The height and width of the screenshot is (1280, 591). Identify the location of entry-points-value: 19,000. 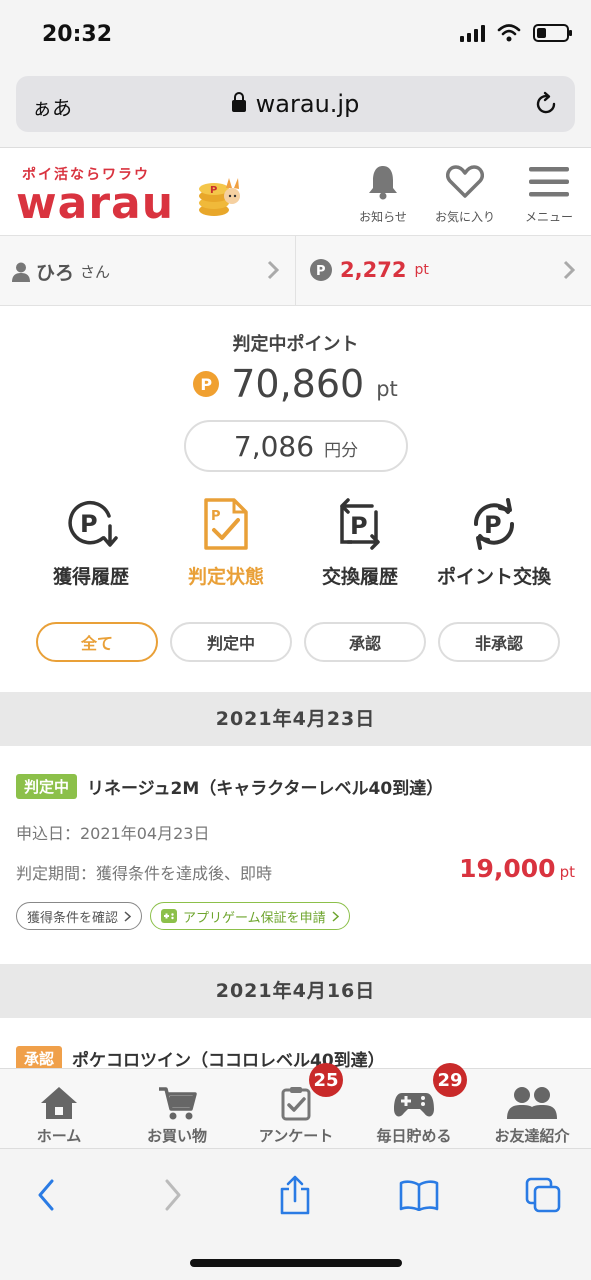
(507, 868).